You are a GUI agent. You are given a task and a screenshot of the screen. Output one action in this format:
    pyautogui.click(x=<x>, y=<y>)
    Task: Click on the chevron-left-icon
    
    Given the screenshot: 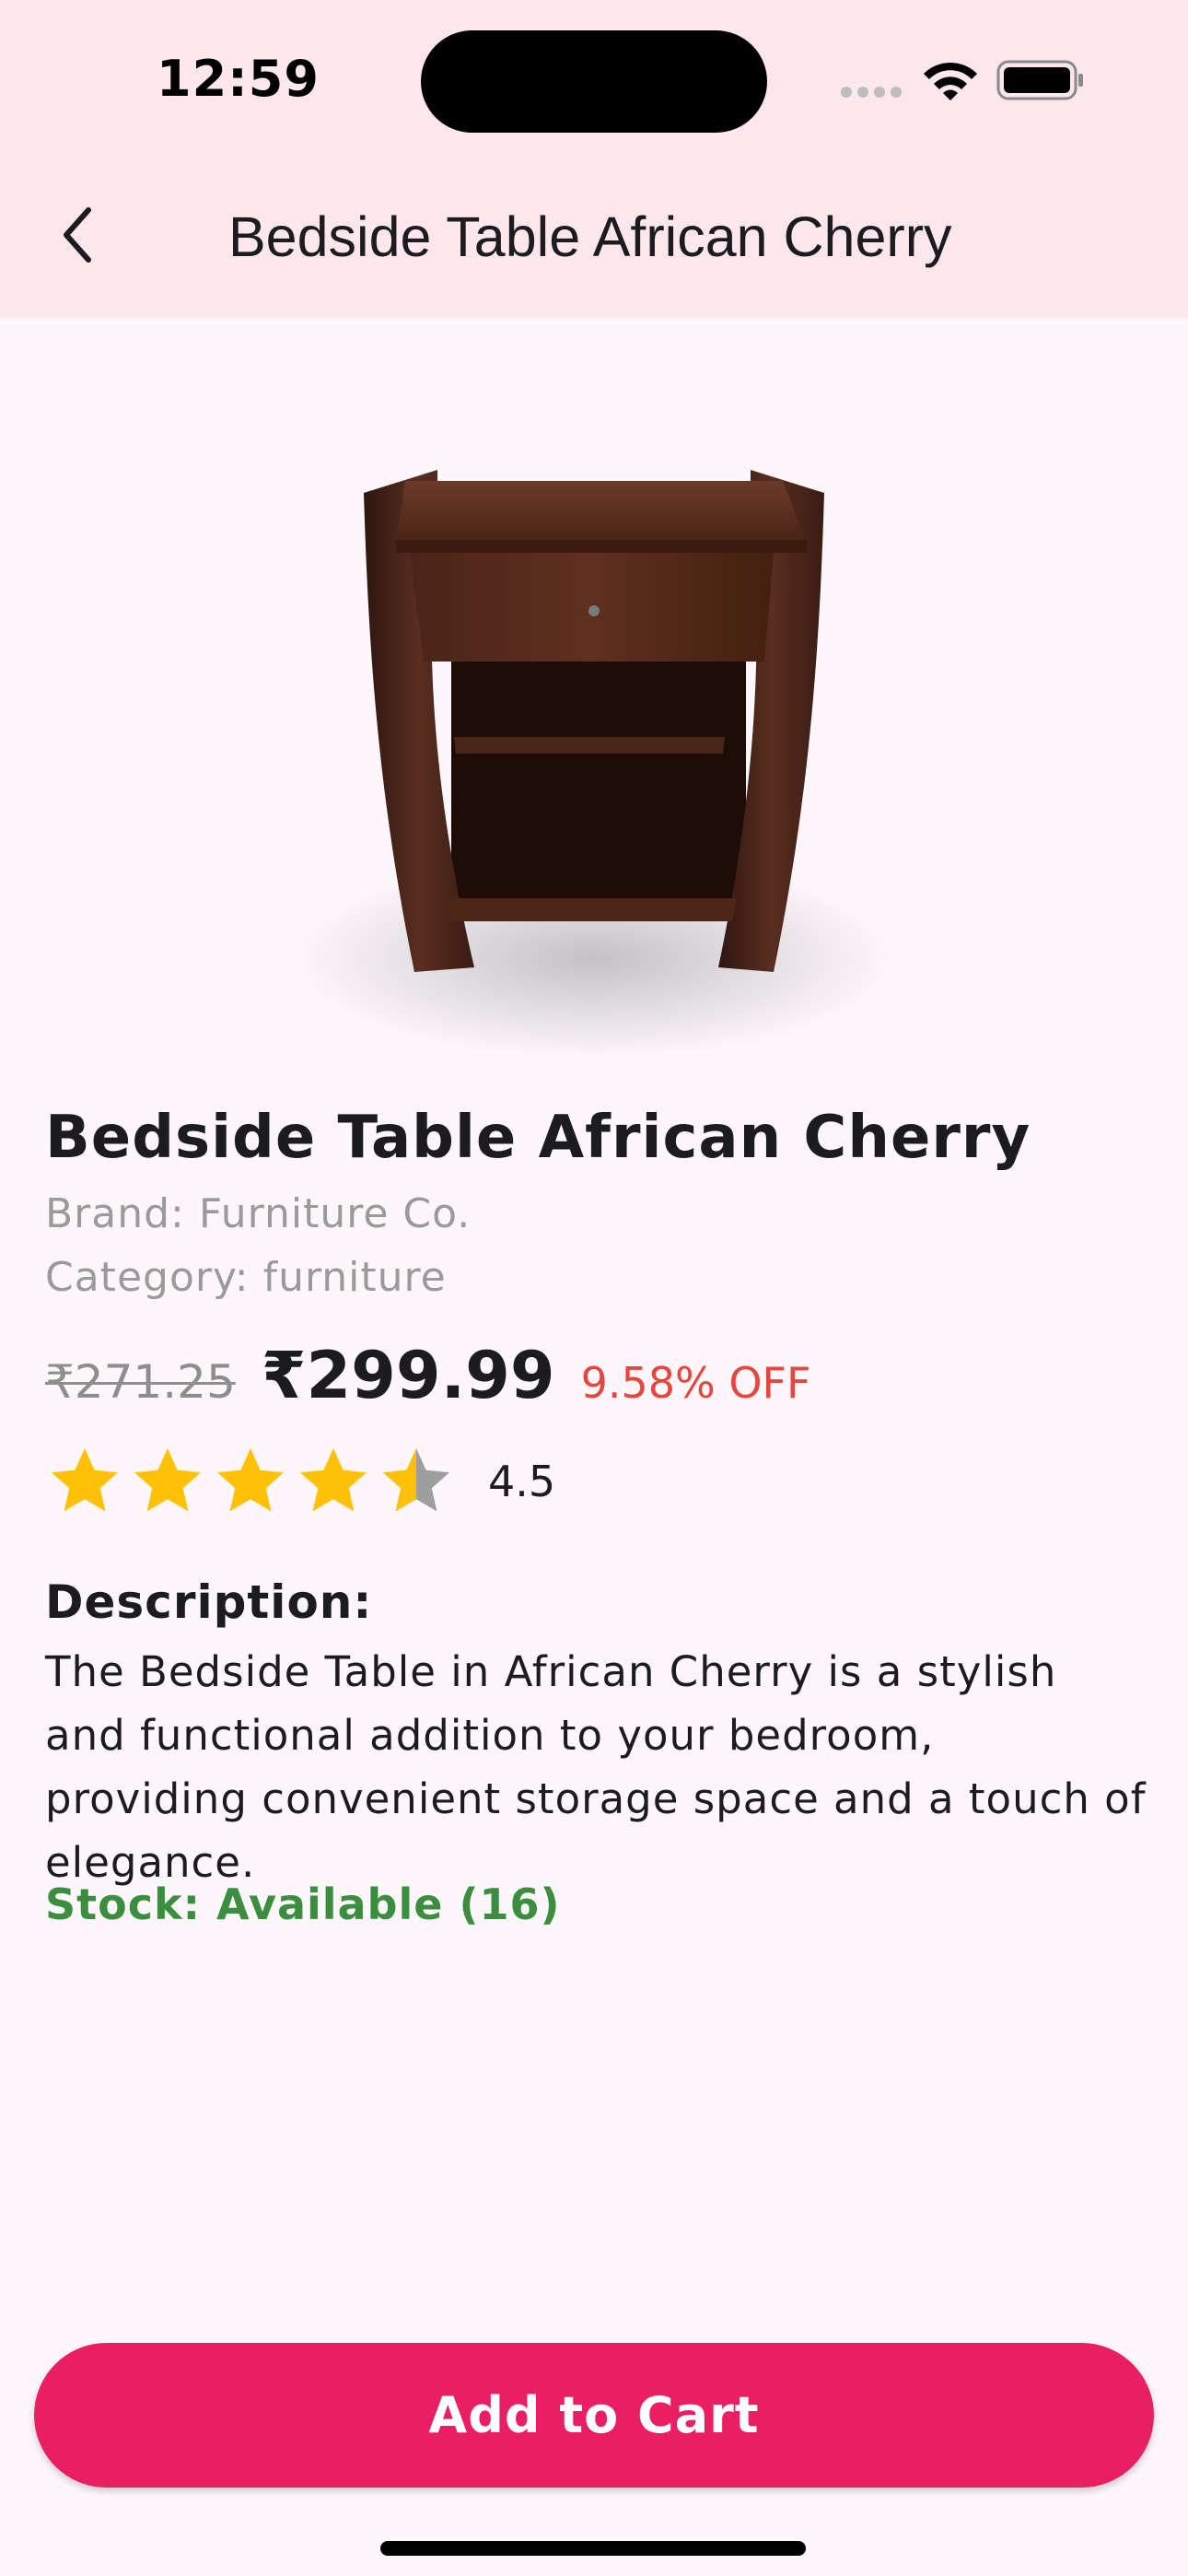 What is the action you would take?
    pyautogui.click(x=77, y=235)
    